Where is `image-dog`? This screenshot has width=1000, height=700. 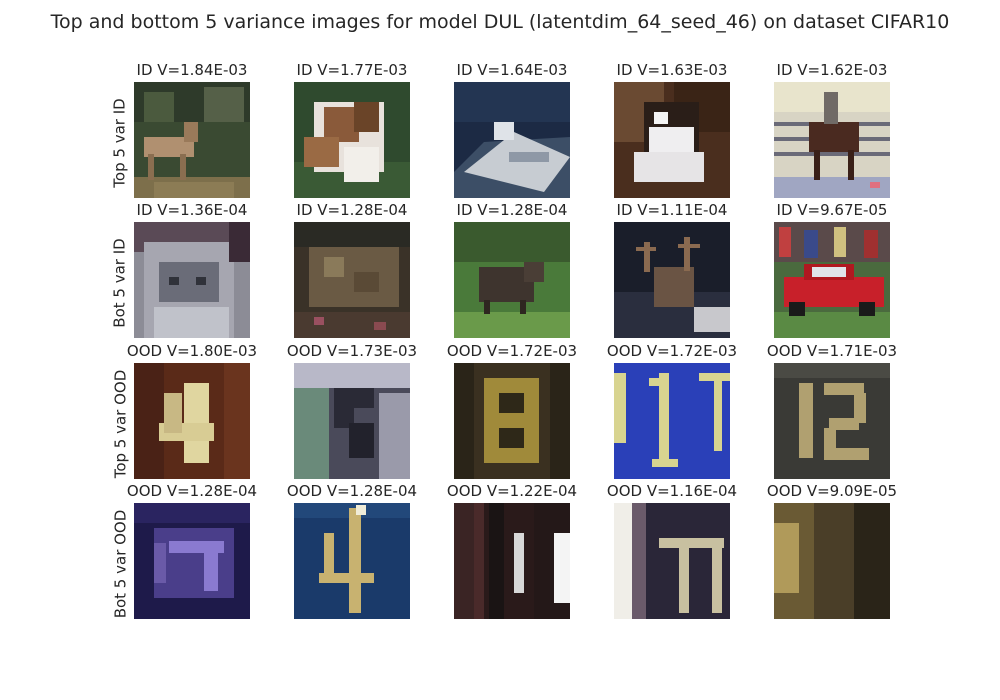 image-dog is located at coordinates (352, 140).